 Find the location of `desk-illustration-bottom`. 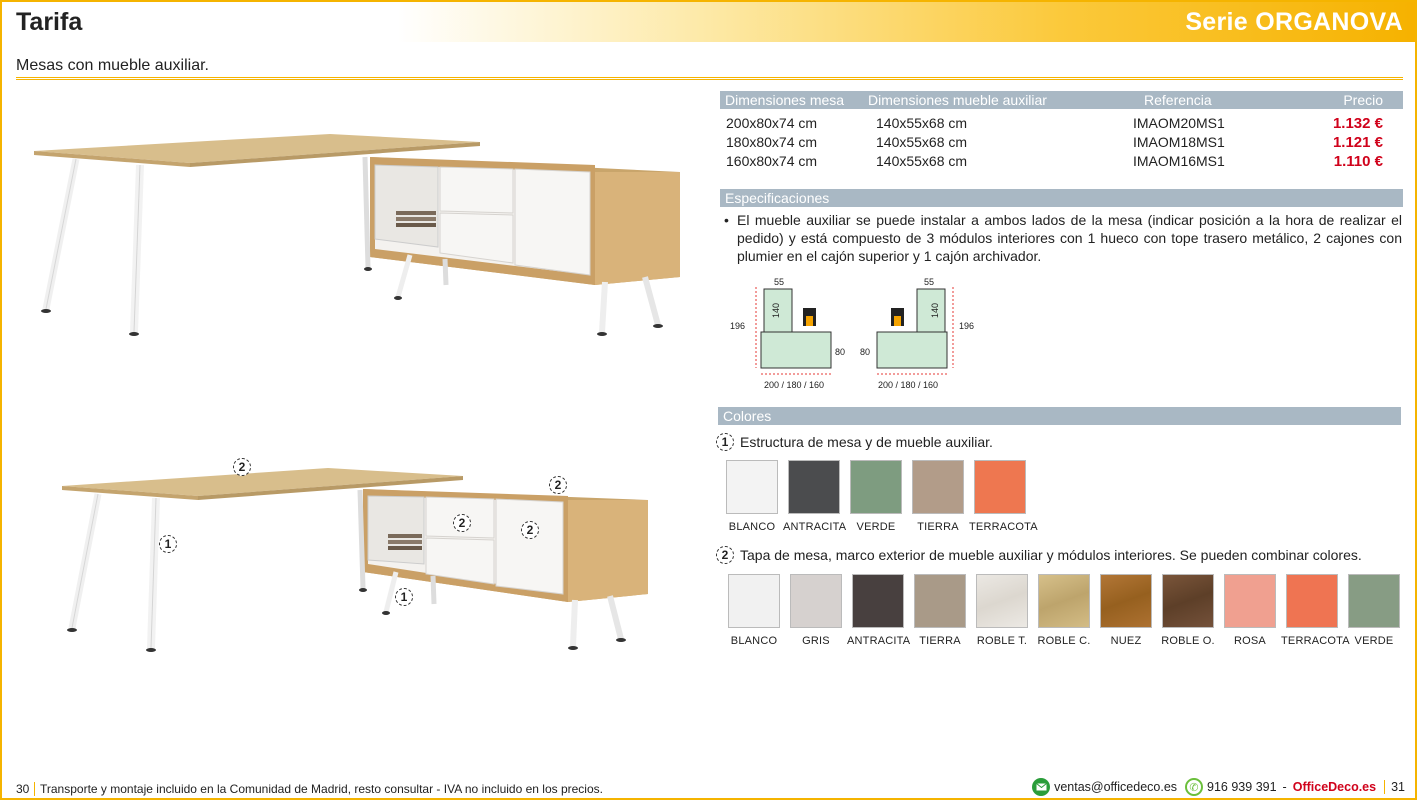

desk-illustration-bottom is located at coordinates (355, 560).